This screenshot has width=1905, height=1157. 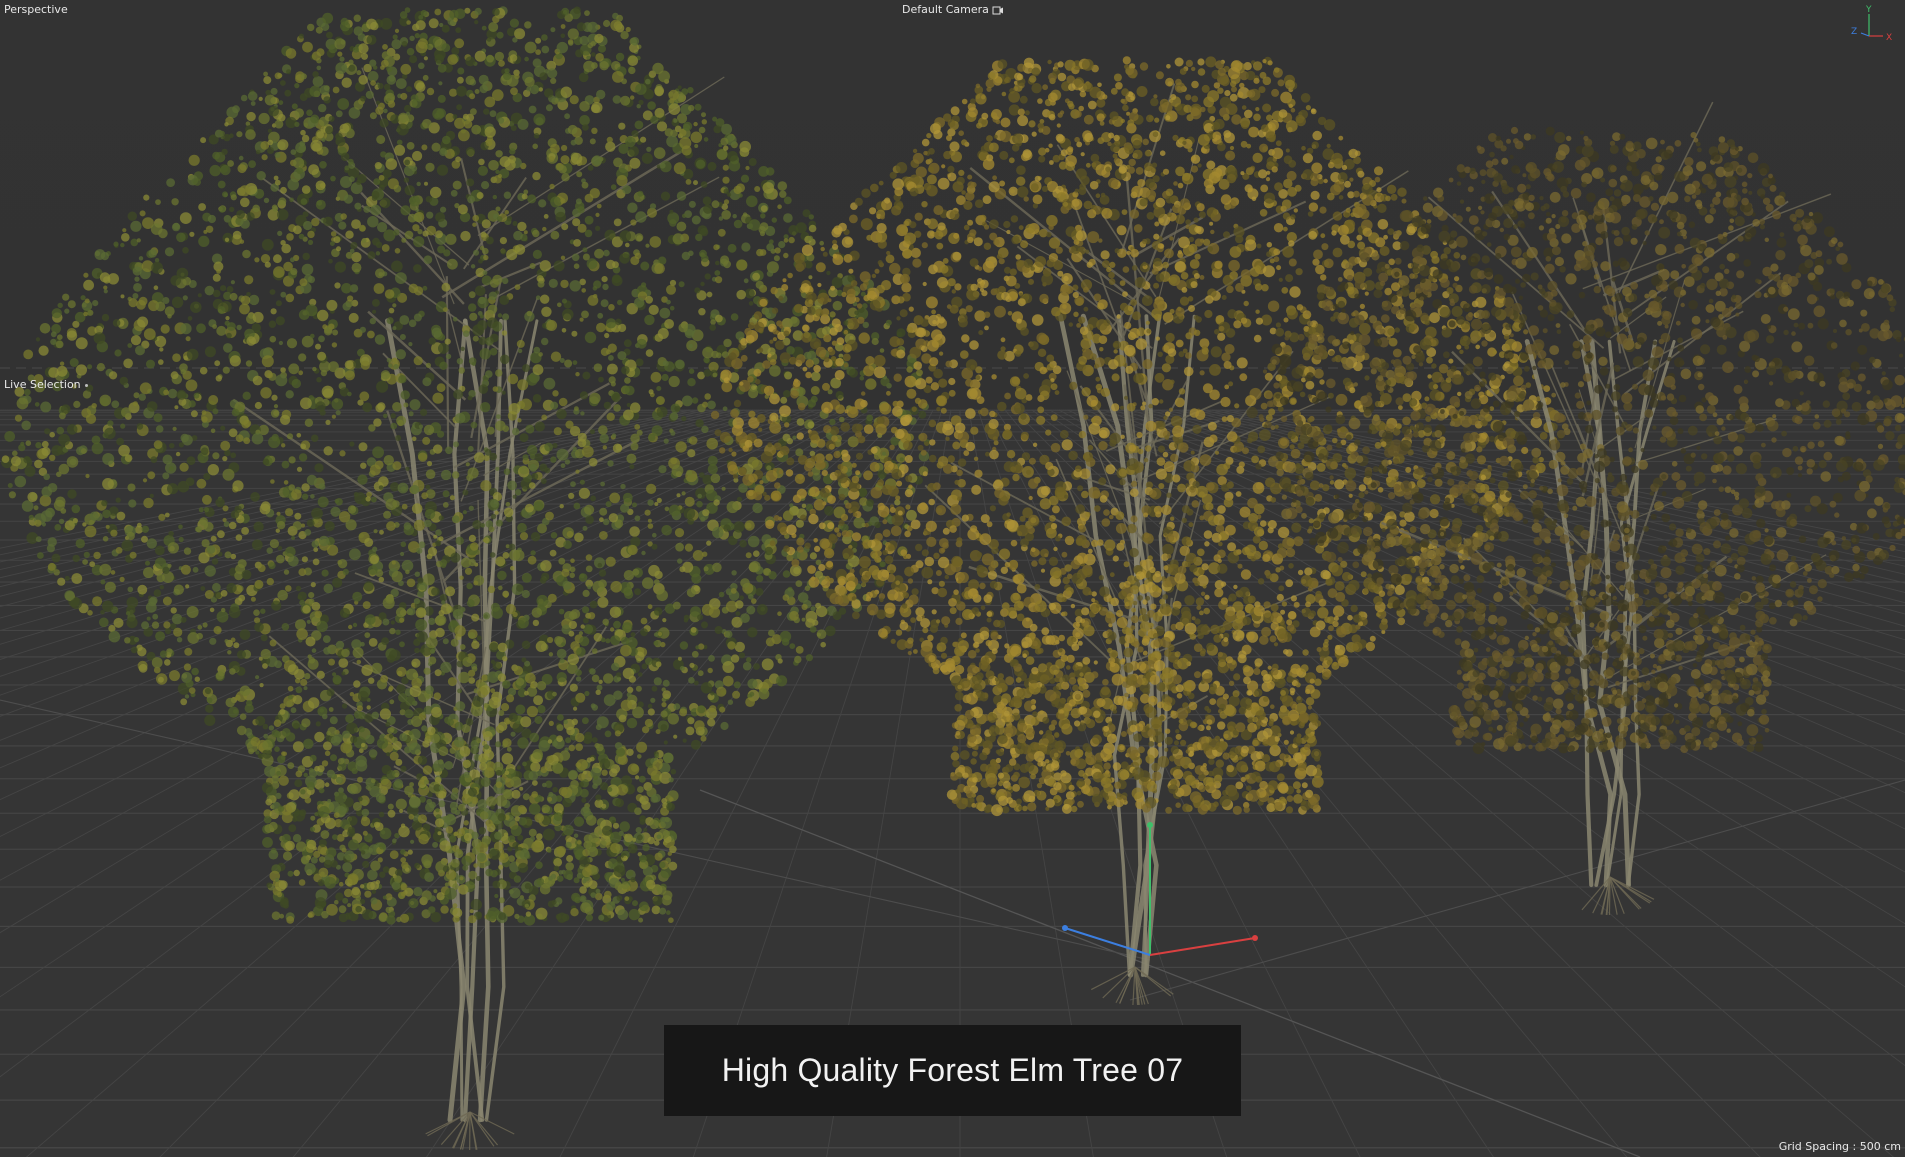 What do you see at coordinates (1889, 37) in the screenshot?
I see `axis-x-label: X` at bounding box center [1889, 37].